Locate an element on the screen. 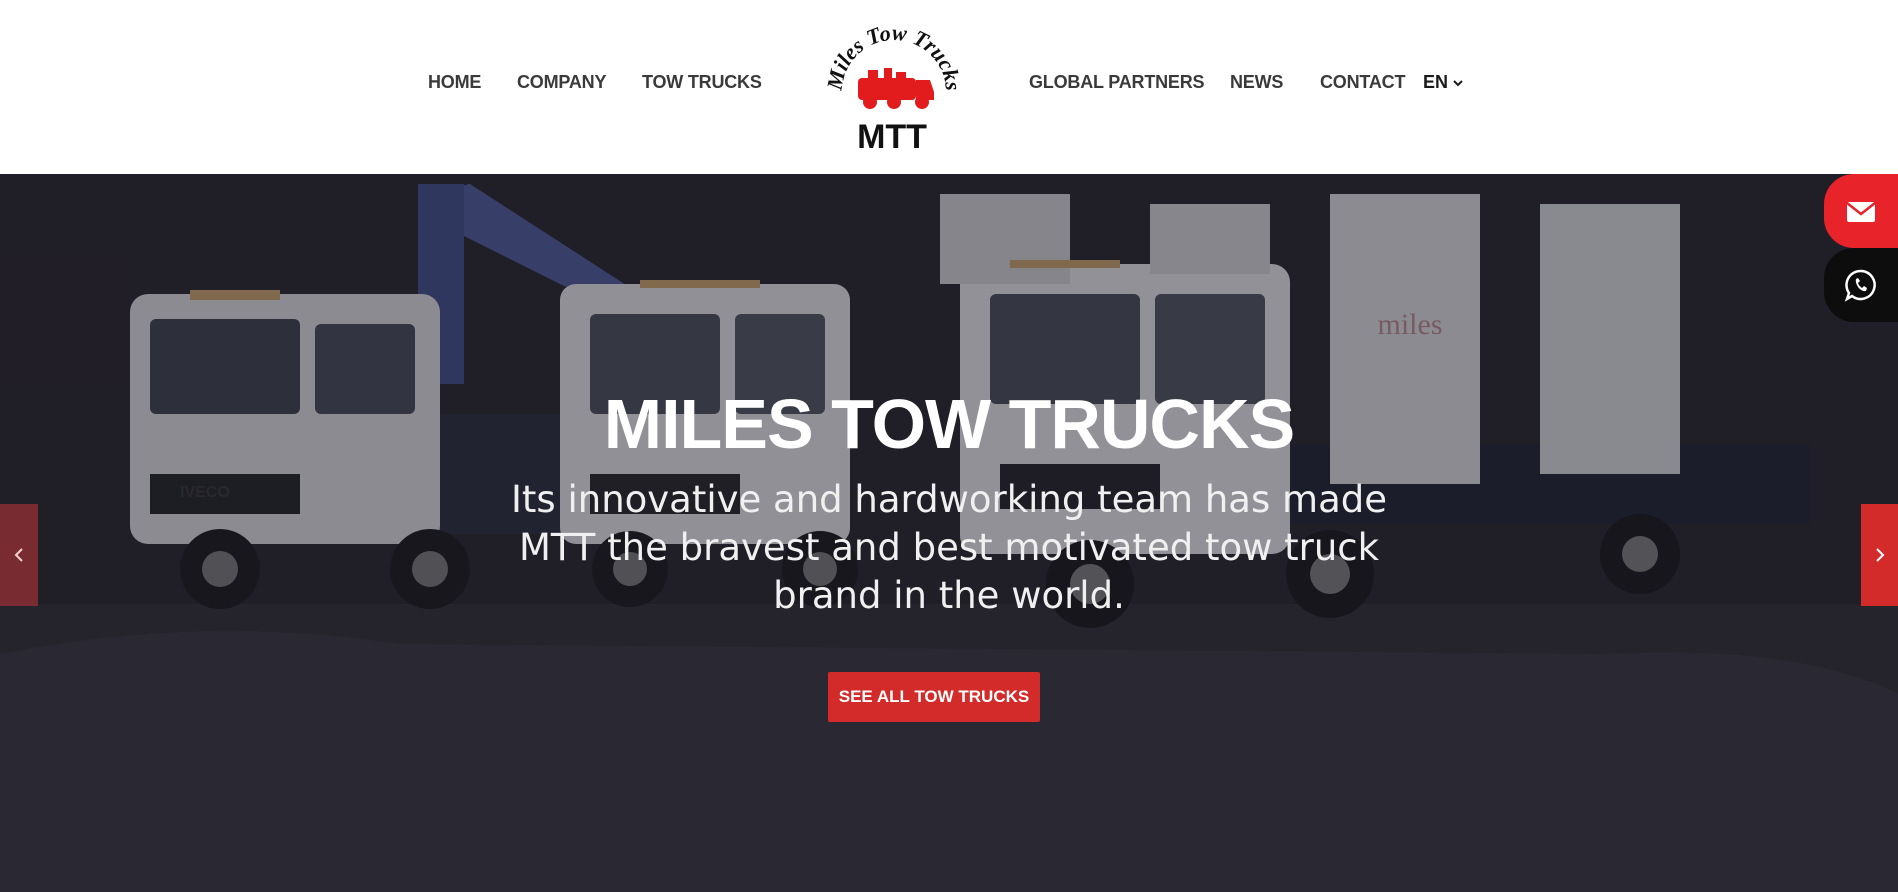  site-logo: Miles Tow Trucks MTT is located at coordinates (893, 88).